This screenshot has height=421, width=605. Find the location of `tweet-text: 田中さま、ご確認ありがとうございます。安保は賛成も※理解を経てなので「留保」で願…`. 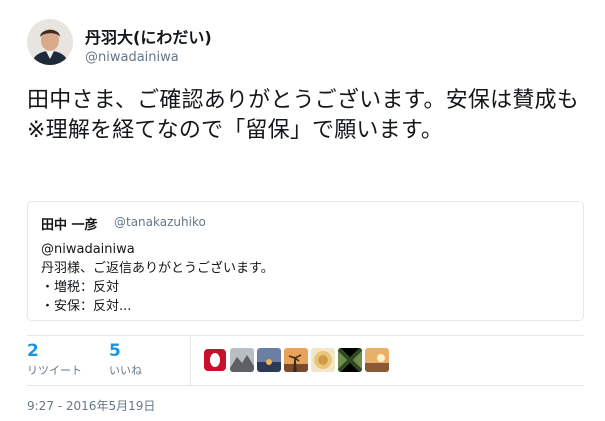

tweet-text: 田中さま、ご確認ありがとうございます。安保は賛成も※理解を経てなので「留保」で願… is located at coordinates (303, 115).